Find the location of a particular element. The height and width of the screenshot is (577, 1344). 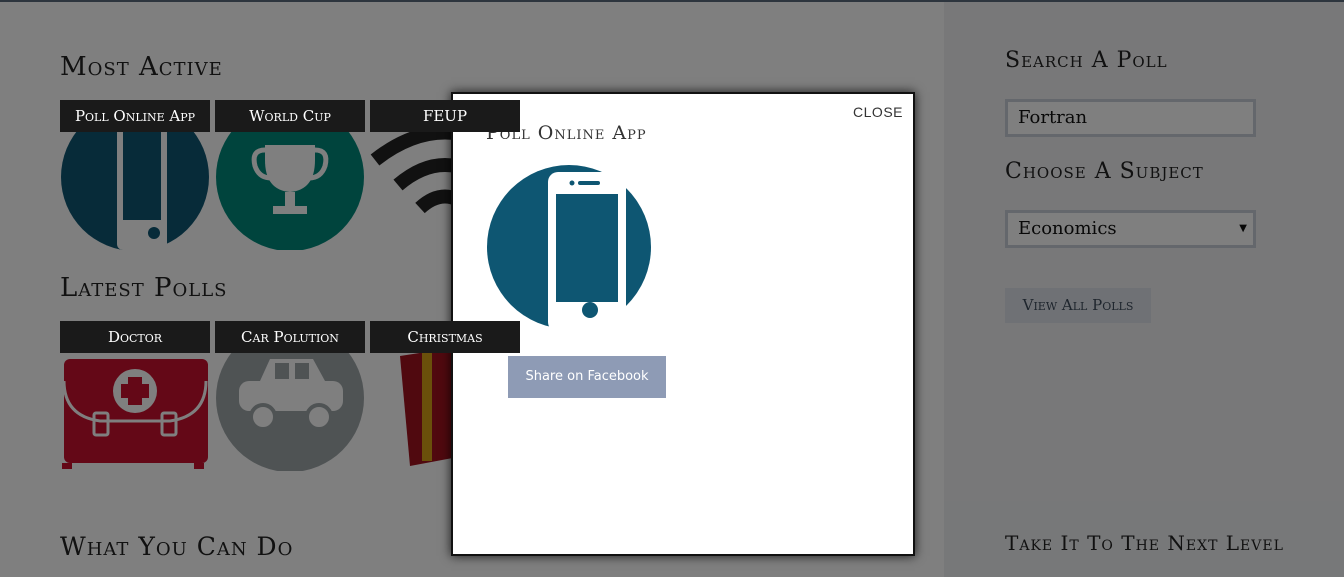

tile-label: Poll Online App is located at coordinates (135, 116).